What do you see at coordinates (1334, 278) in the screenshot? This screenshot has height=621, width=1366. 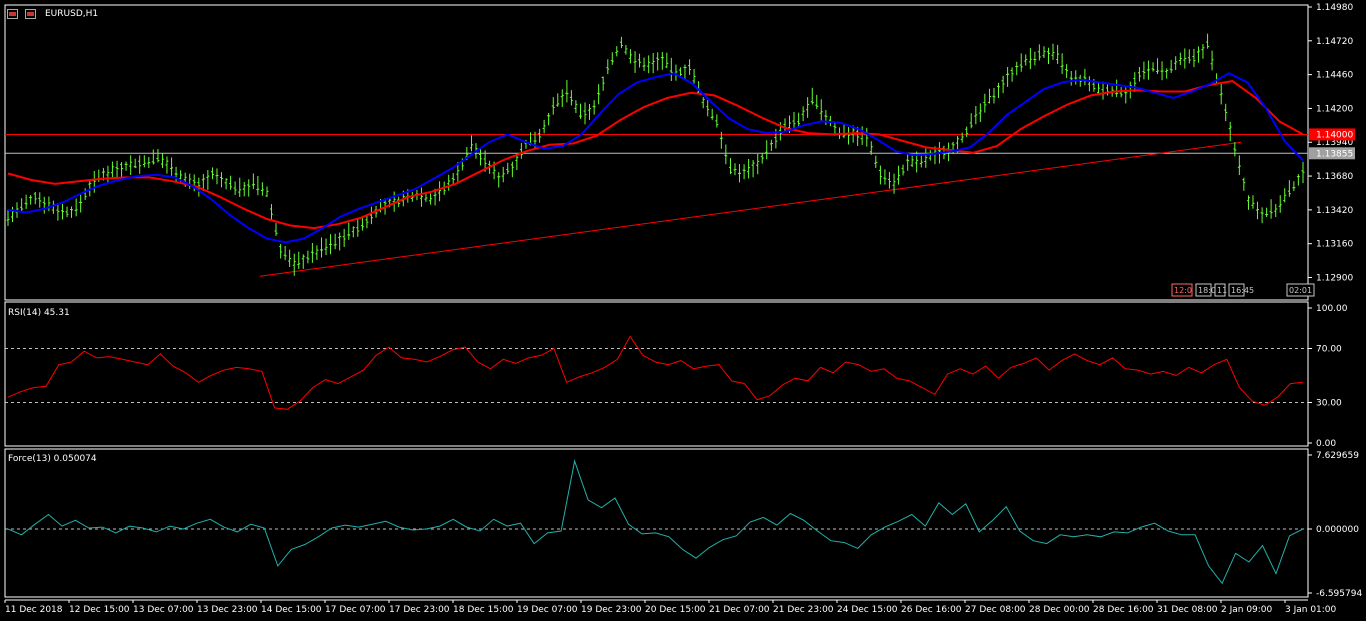 I see `price-tick-label: 1.12900` at bounding box center [1334, 278].